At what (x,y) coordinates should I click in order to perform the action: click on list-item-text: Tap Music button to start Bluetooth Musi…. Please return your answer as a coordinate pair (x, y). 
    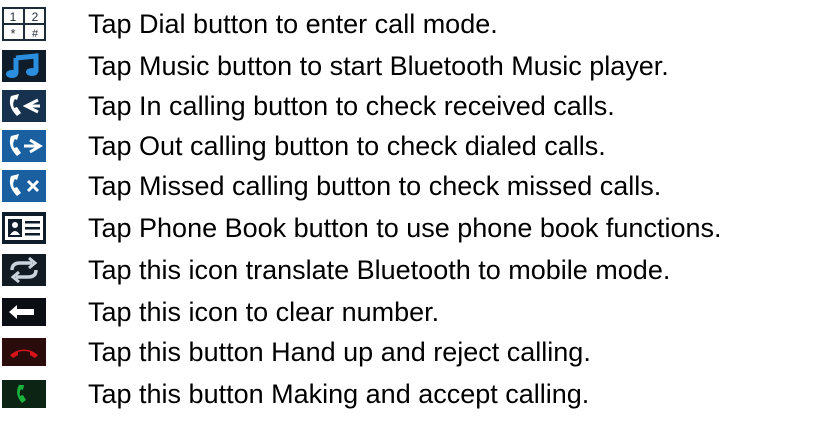
    Looking at the image, I should click on (378, 66).